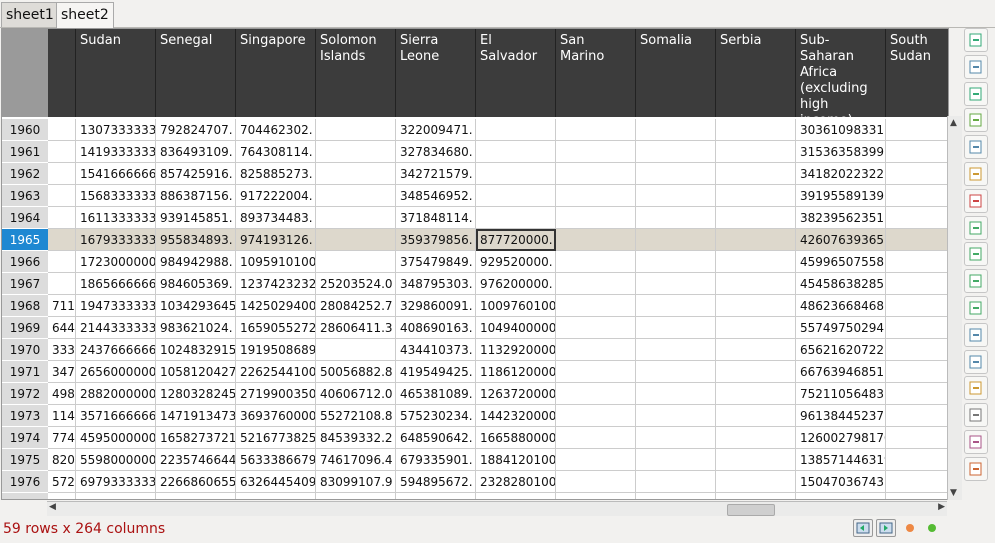 This screenshot has width=995, height=543. I want to click on table-cell: 359379856., so click(436, 240).